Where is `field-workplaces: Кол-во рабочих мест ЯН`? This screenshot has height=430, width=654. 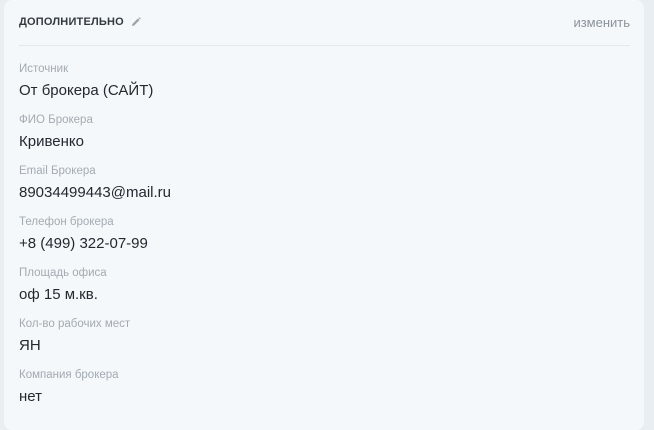 field-workplaces: Кол-во рабочих мест ЯН is located at coordinates (324, 340).